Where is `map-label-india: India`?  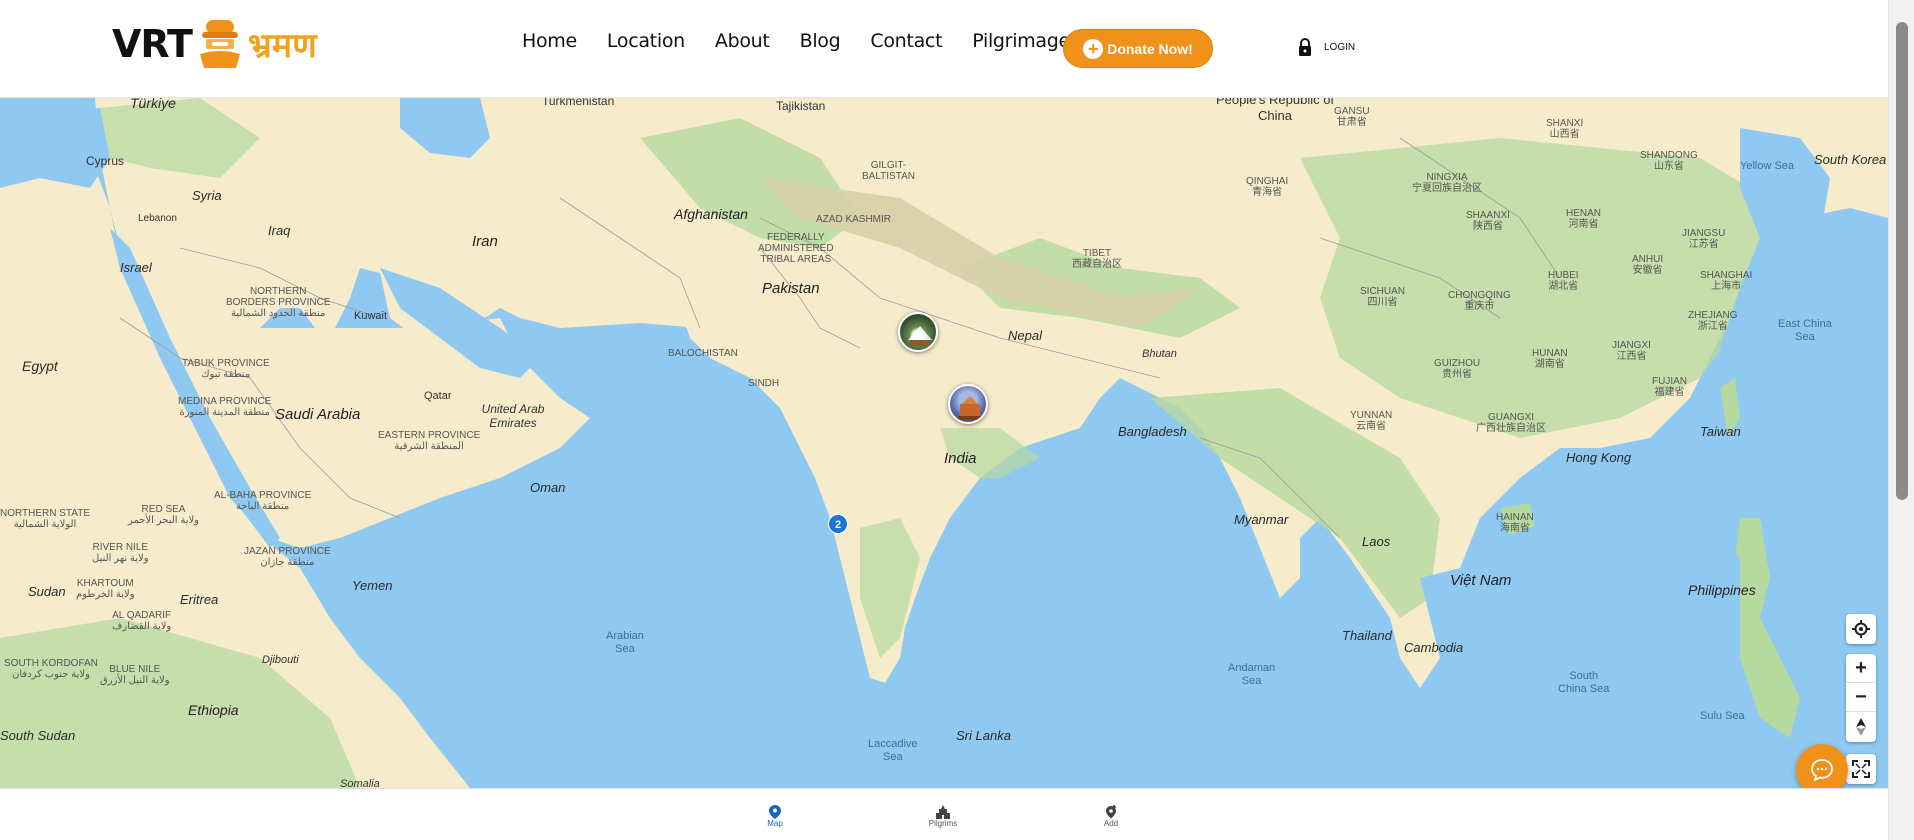 map-label-india: India is located at coordinates (960, 458).